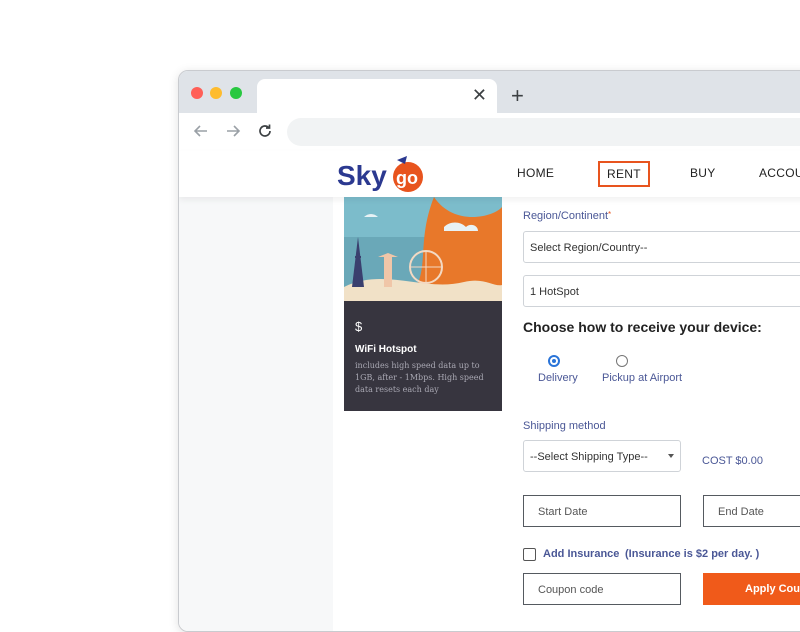  Describe the element at coordinates (571, 590) in the screenshot. I see `coupon-placeholder: Coupon code` at that location.